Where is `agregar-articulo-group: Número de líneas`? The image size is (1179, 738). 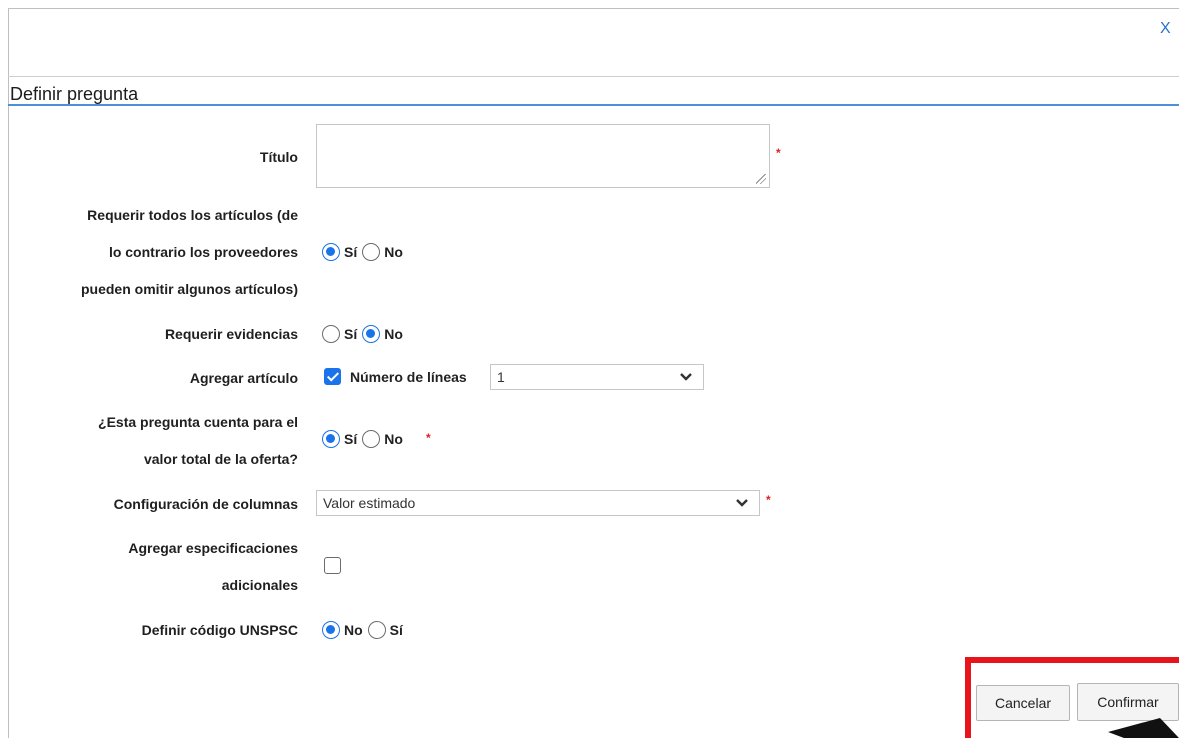 agregar-articulo-group: Número de líneas is located at coordinates (396, 376).